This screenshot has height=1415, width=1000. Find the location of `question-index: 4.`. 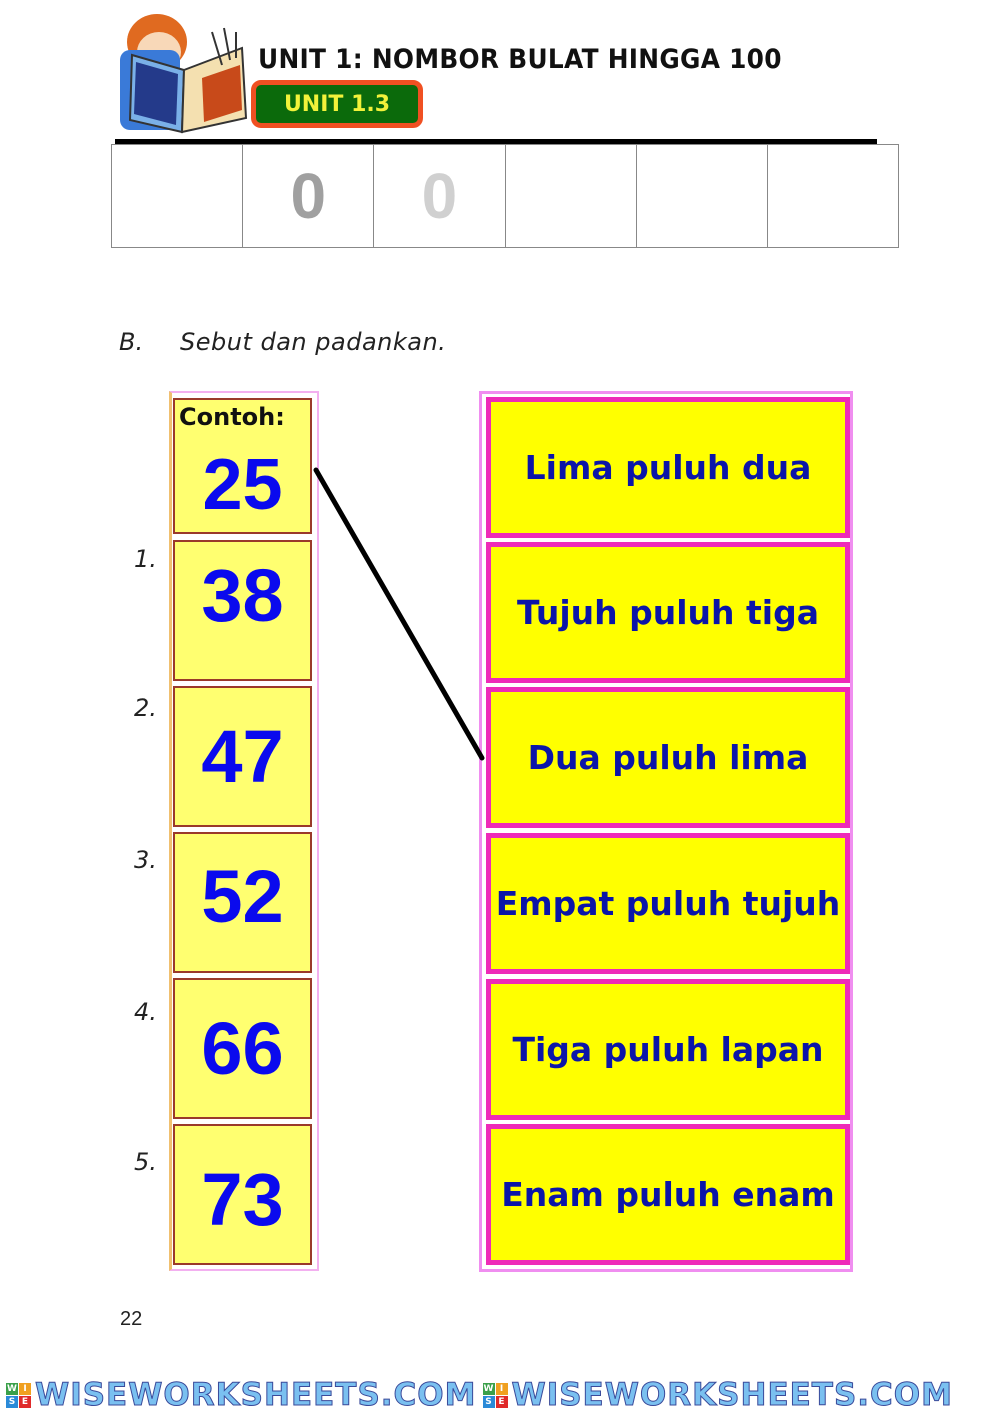

question-index: 4. is located at coordinates (145, 1012).